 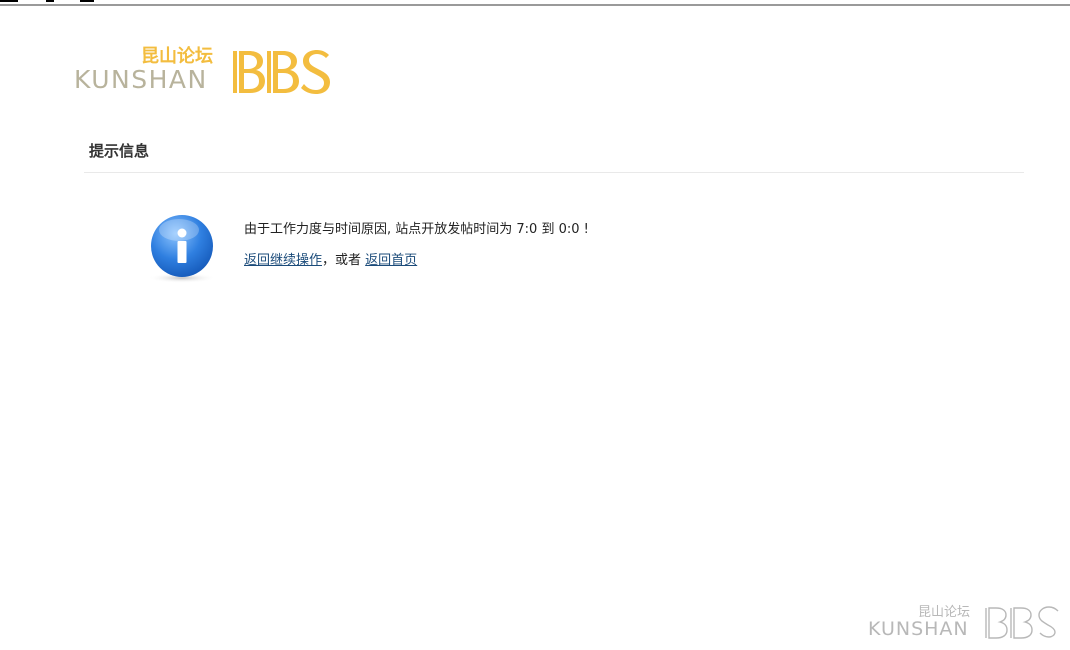 I want to click on notice-message: 由于工作力度与时间原因, 站点开放发帖时间为 7:0 到 0:0 !, so click(x=416, y=229).